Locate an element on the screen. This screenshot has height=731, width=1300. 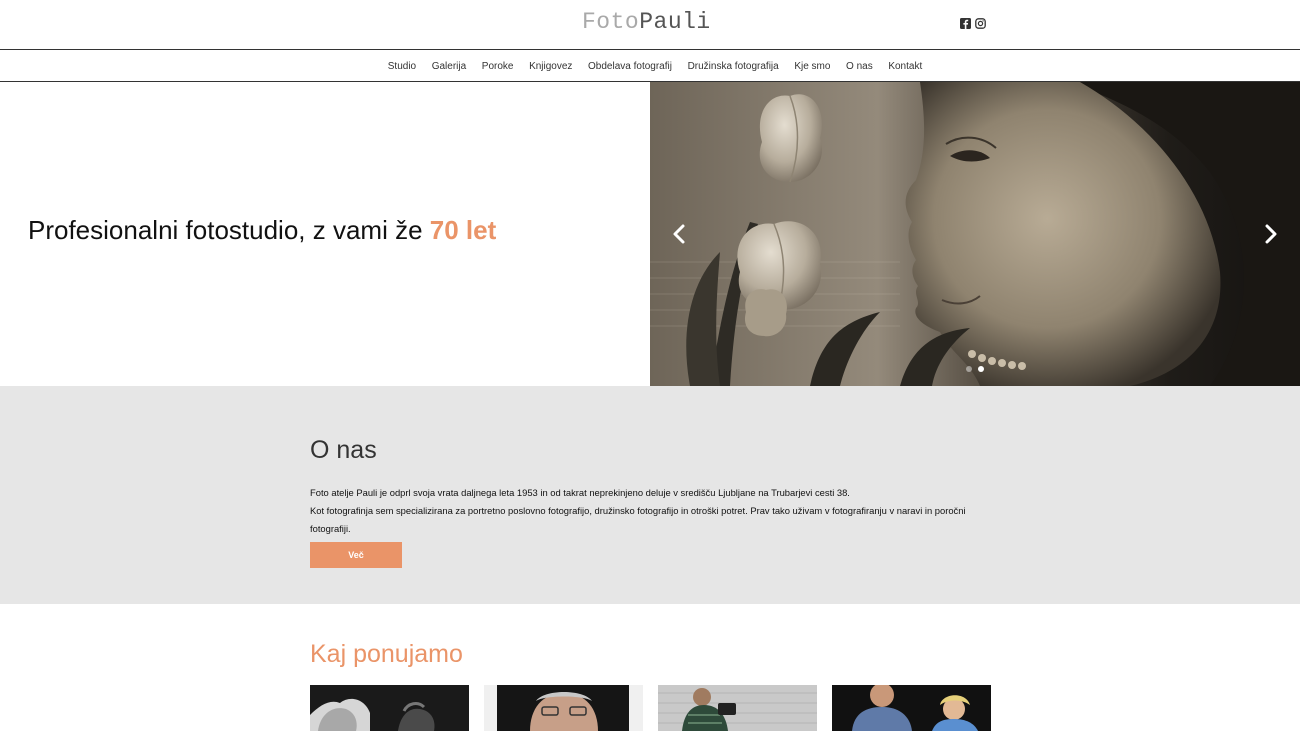
slider-dots is located at coordinates (975, 369).